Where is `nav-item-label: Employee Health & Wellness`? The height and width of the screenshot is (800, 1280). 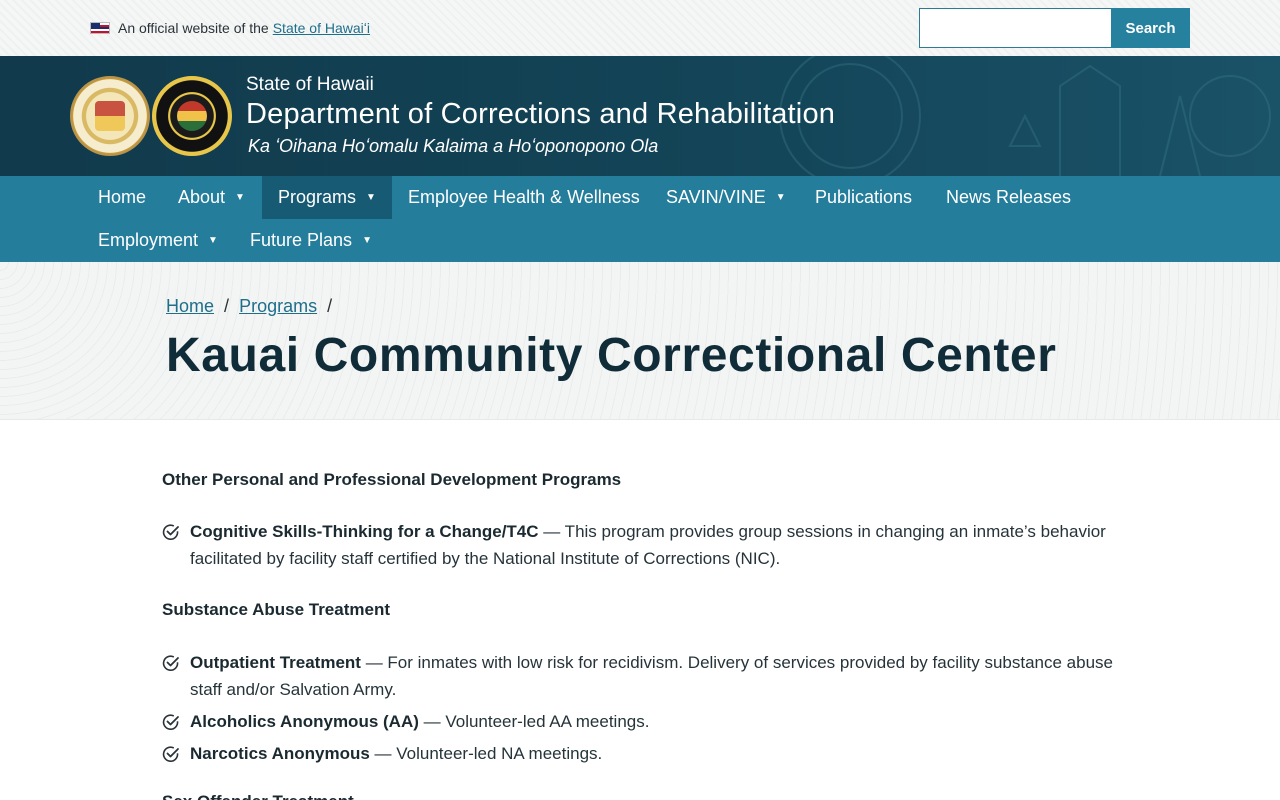
nav-item-label: Employee Health & Wellness is located at coordinates (524, 197).